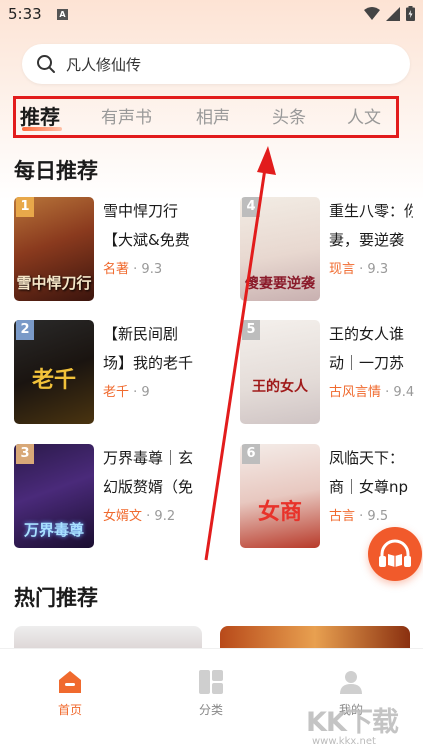 Image resolution: width=423 pixels, height=752 pixels. What do you see at coordinates (146, 240) in the screenshot?
I see `book-title-line: 【大斌&免费` at bounding box center [146, 240].